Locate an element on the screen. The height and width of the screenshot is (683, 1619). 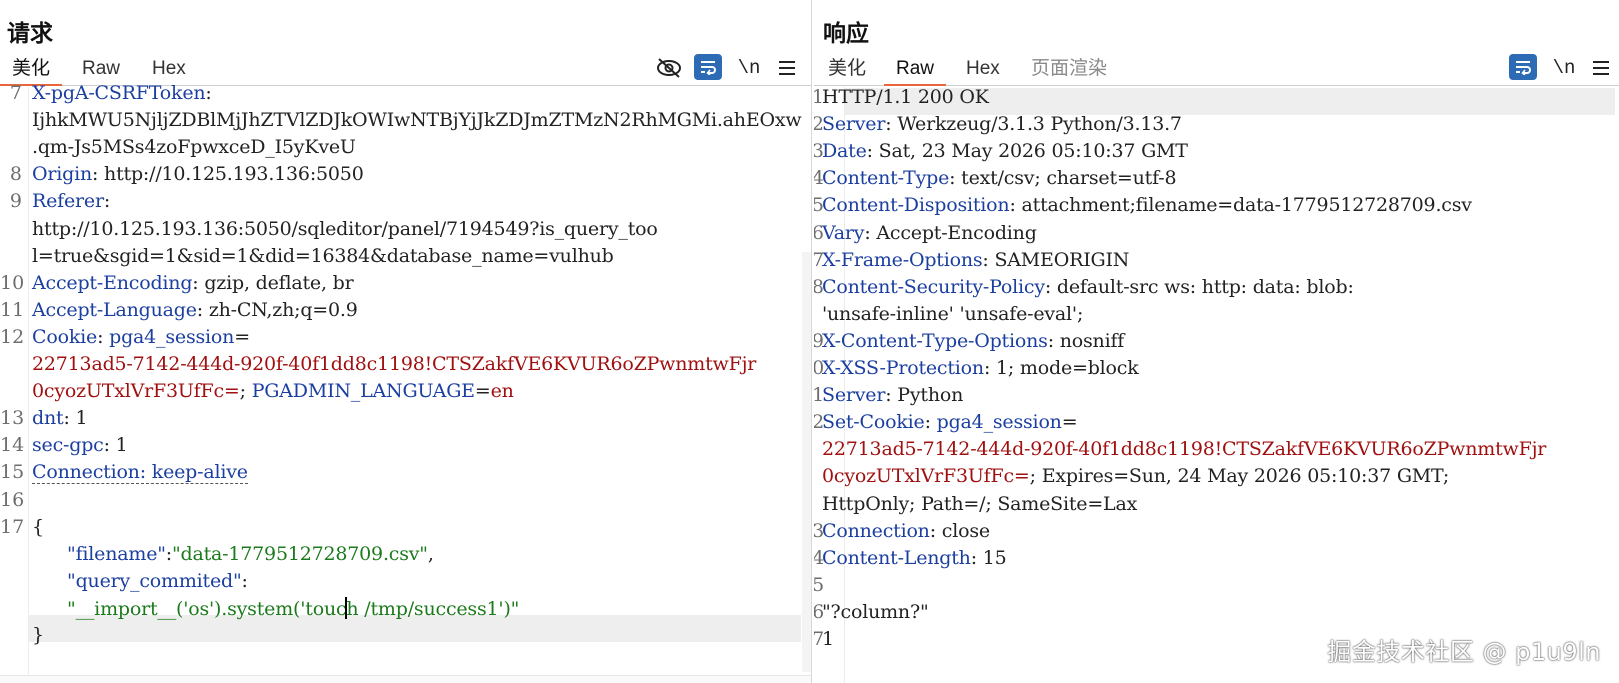
line-number: 16 is located at coordinates (12, 499).